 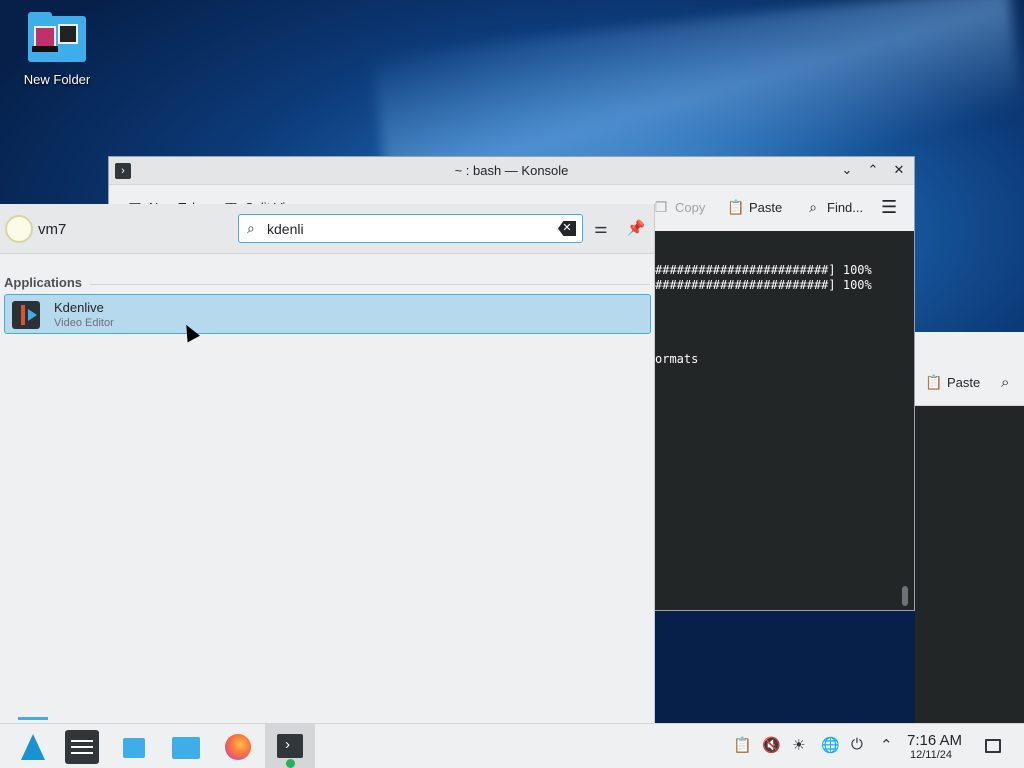 What do you see at coordinates (402, 229) in the screenshot?
I see `search-input` at bounding box center [402, 229].